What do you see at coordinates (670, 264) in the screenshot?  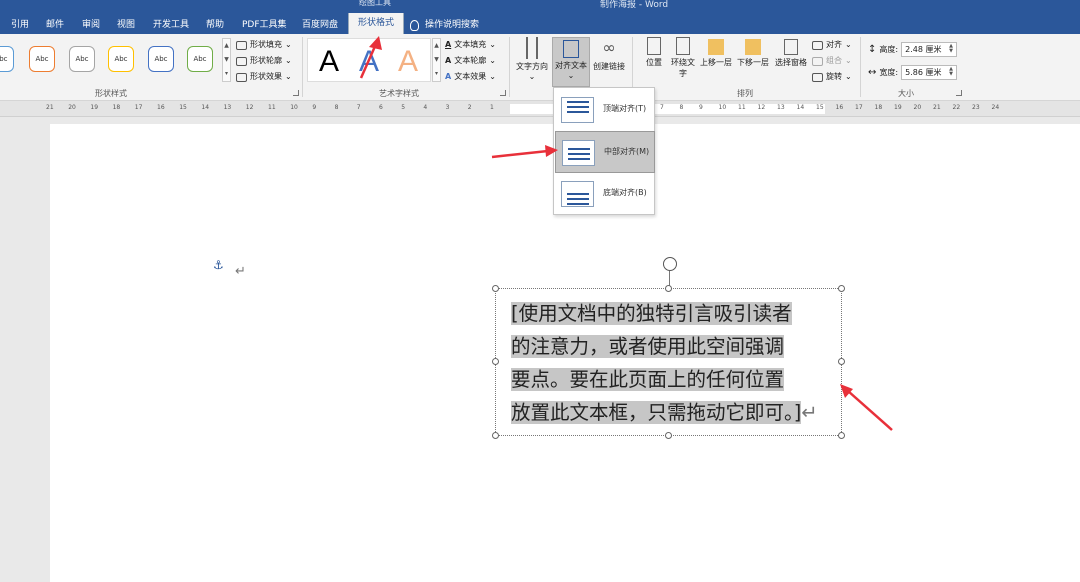 I see `rotate-handle-icon` at bounding box center [670, 264].